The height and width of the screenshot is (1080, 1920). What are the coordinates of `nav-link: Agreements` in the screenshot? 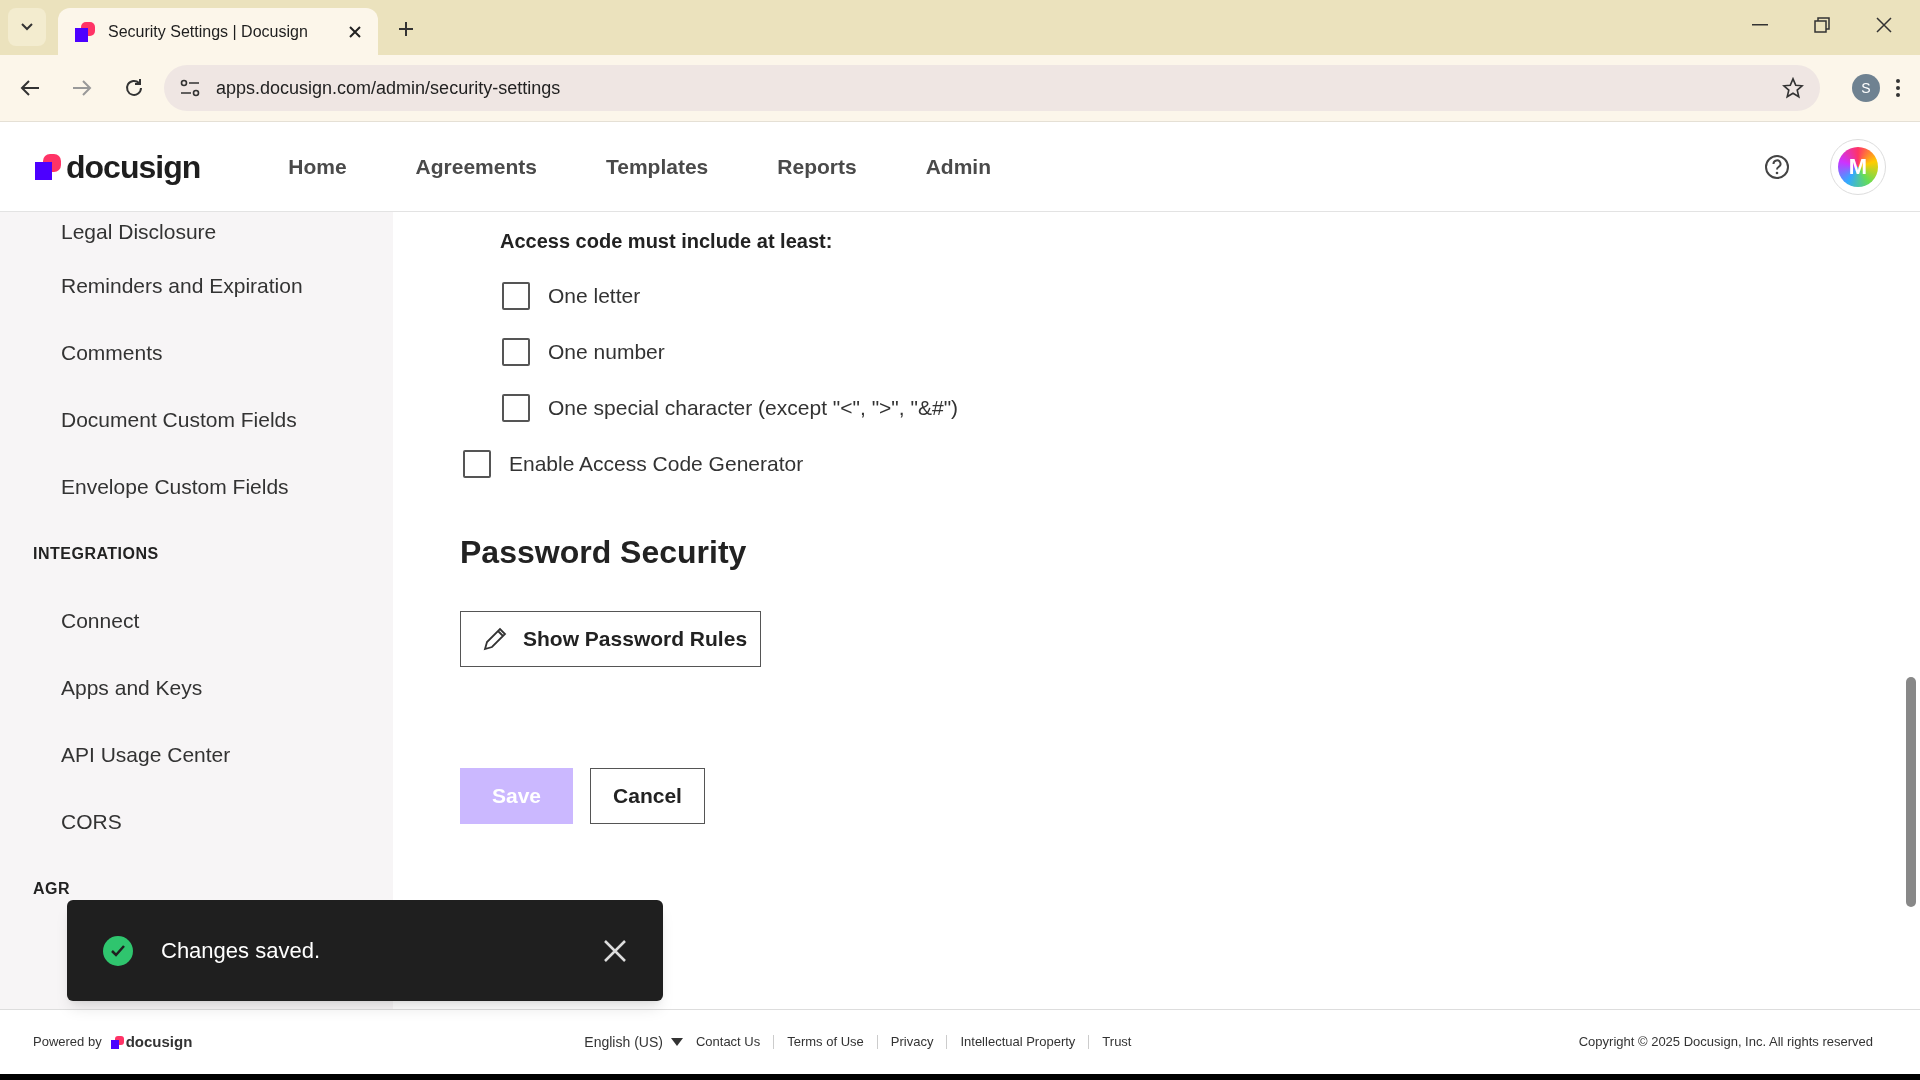 It's located at (476, 166).